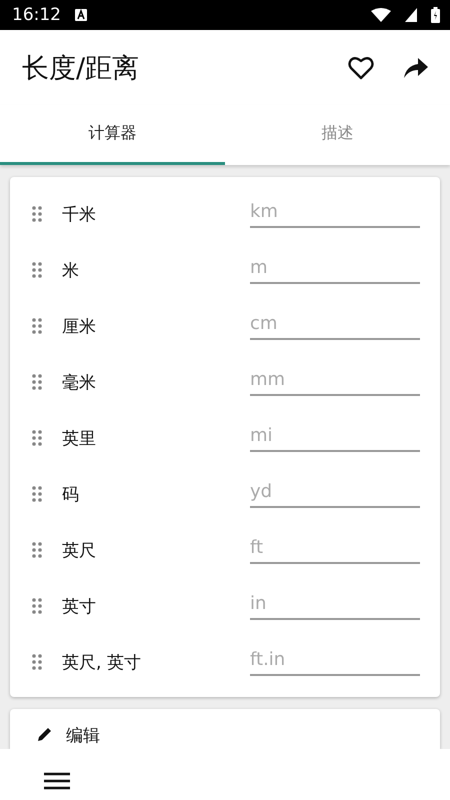  I want to click on heart-icon, so click(361, 68).